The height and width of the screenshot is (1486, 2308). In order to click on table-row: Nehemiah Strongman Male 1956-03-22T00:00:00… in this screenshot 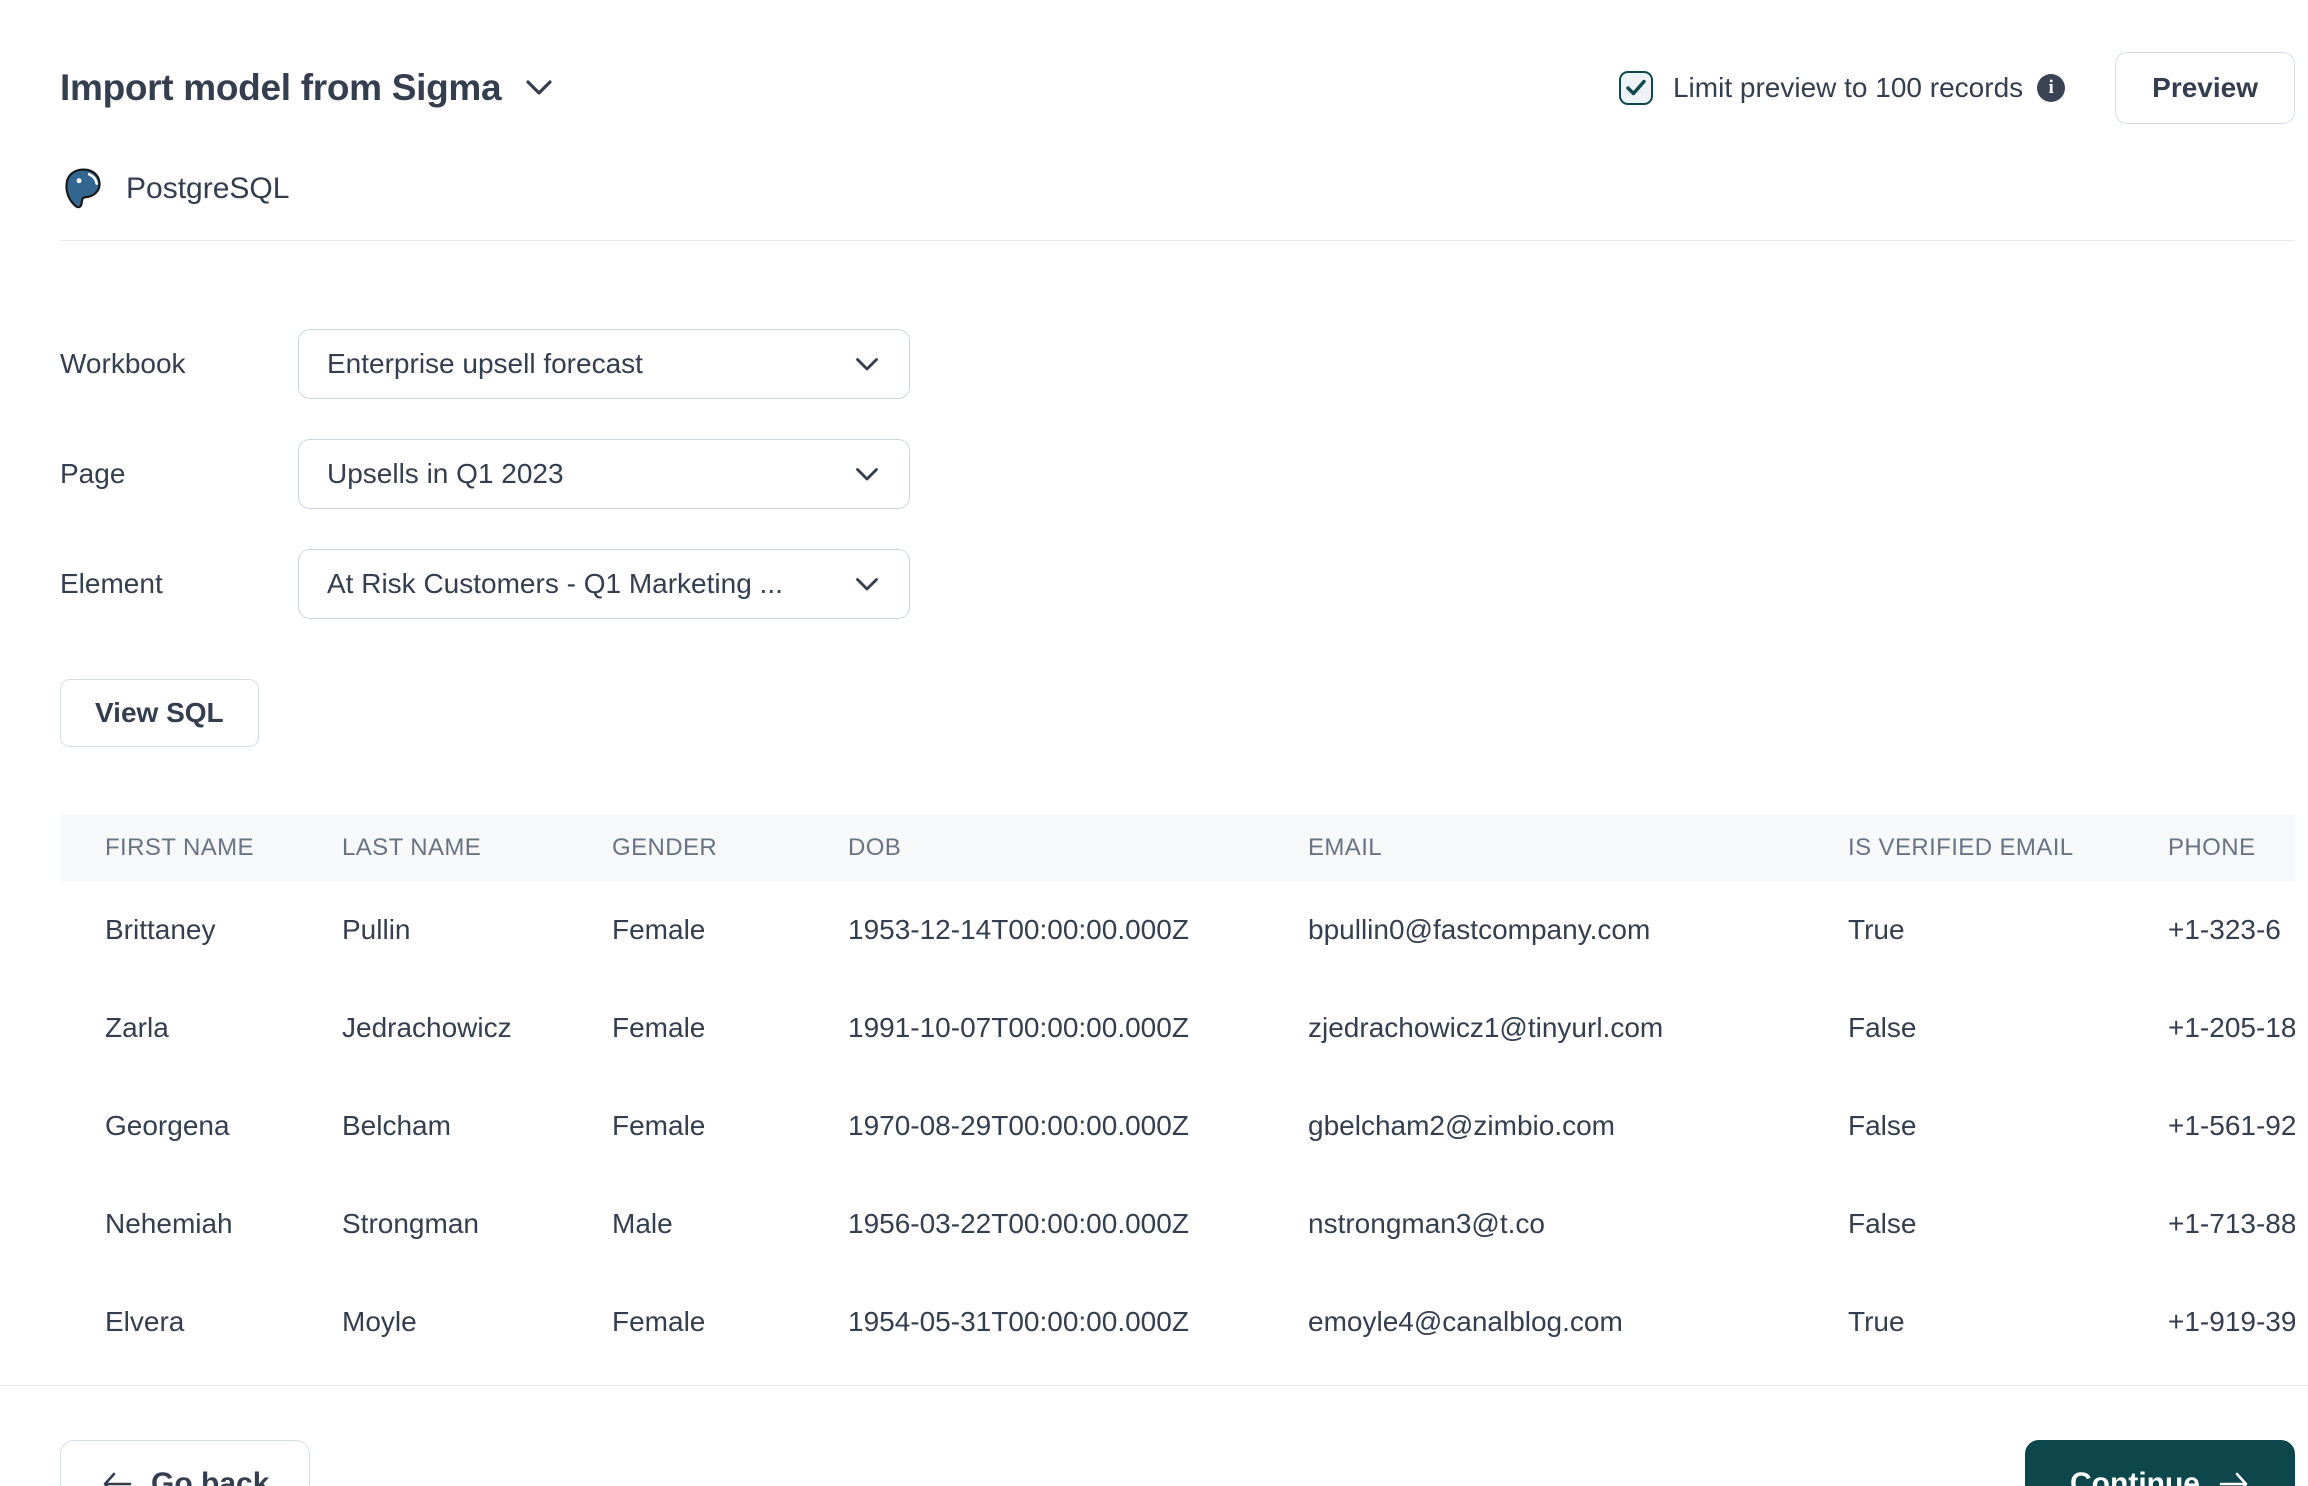, I will do `click(1177, 1224)`.